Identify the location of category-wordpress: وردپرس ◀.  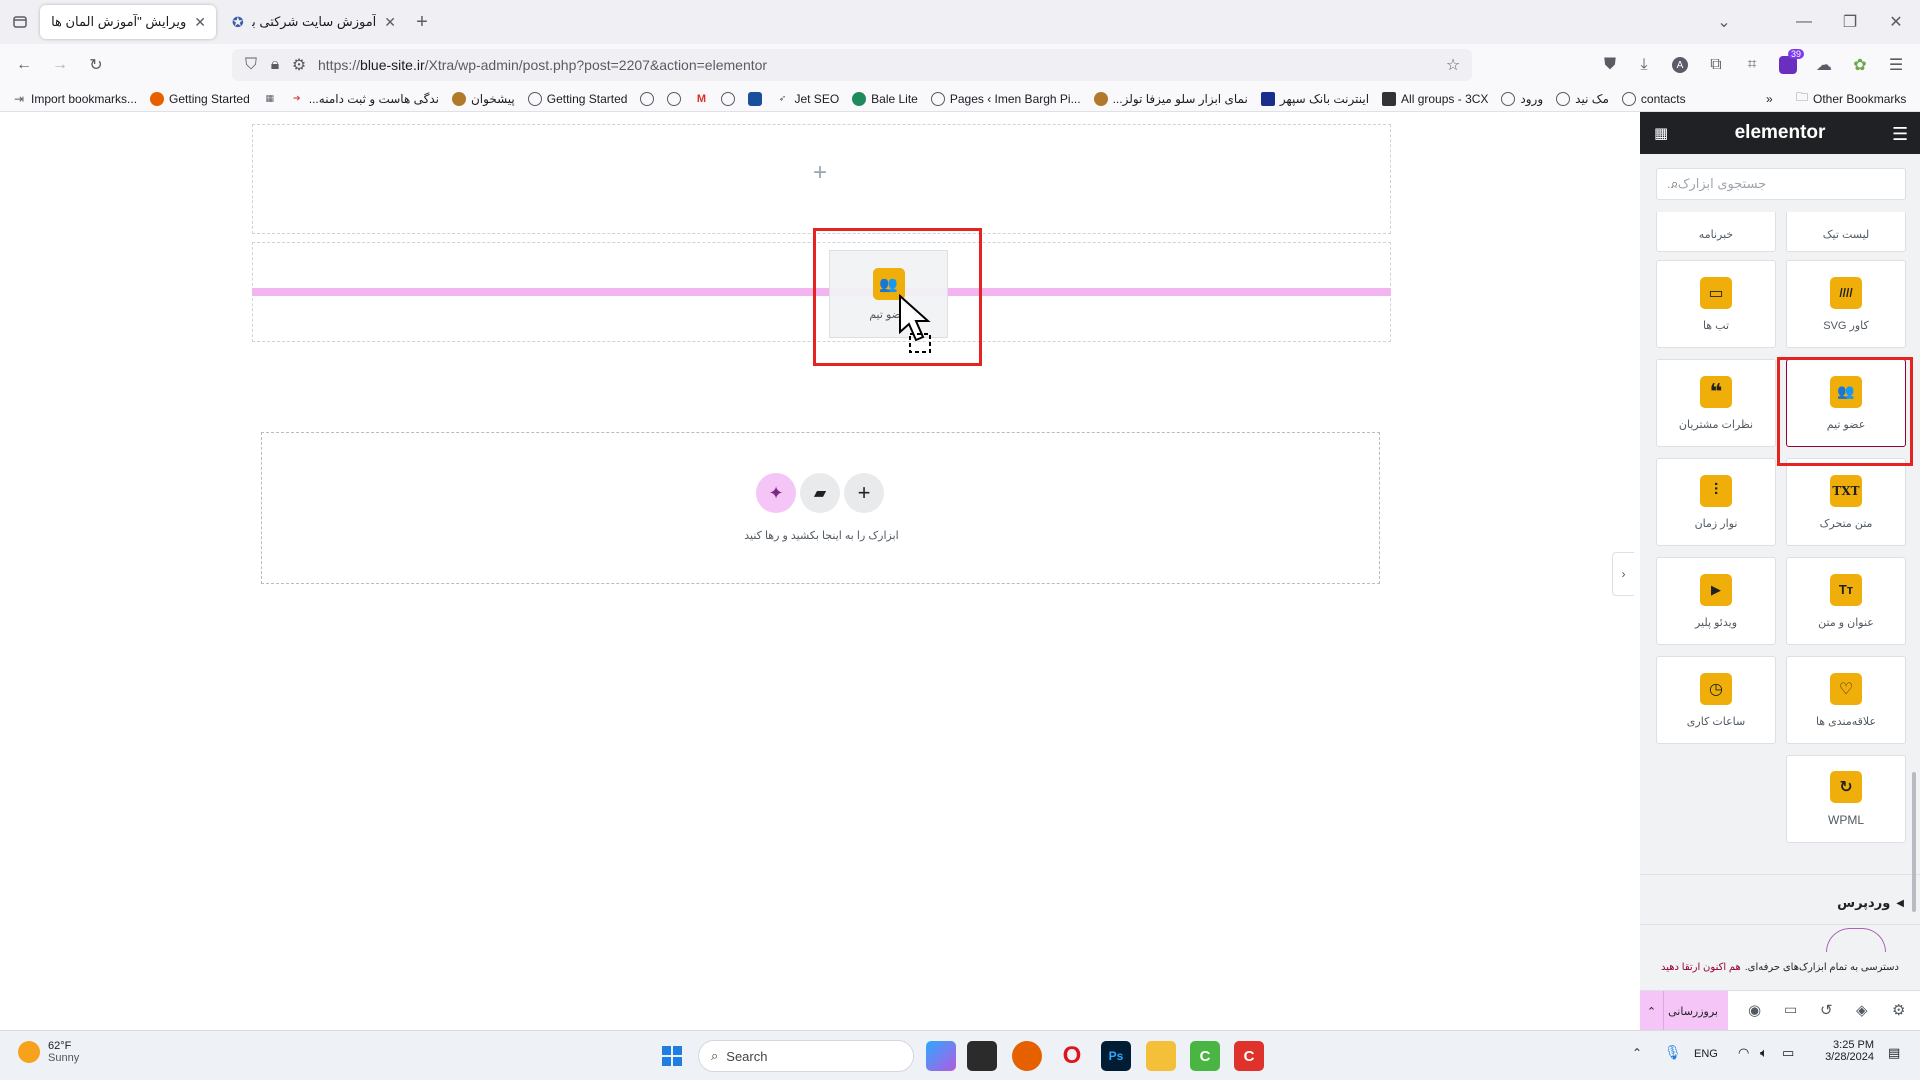
(1780, 903).